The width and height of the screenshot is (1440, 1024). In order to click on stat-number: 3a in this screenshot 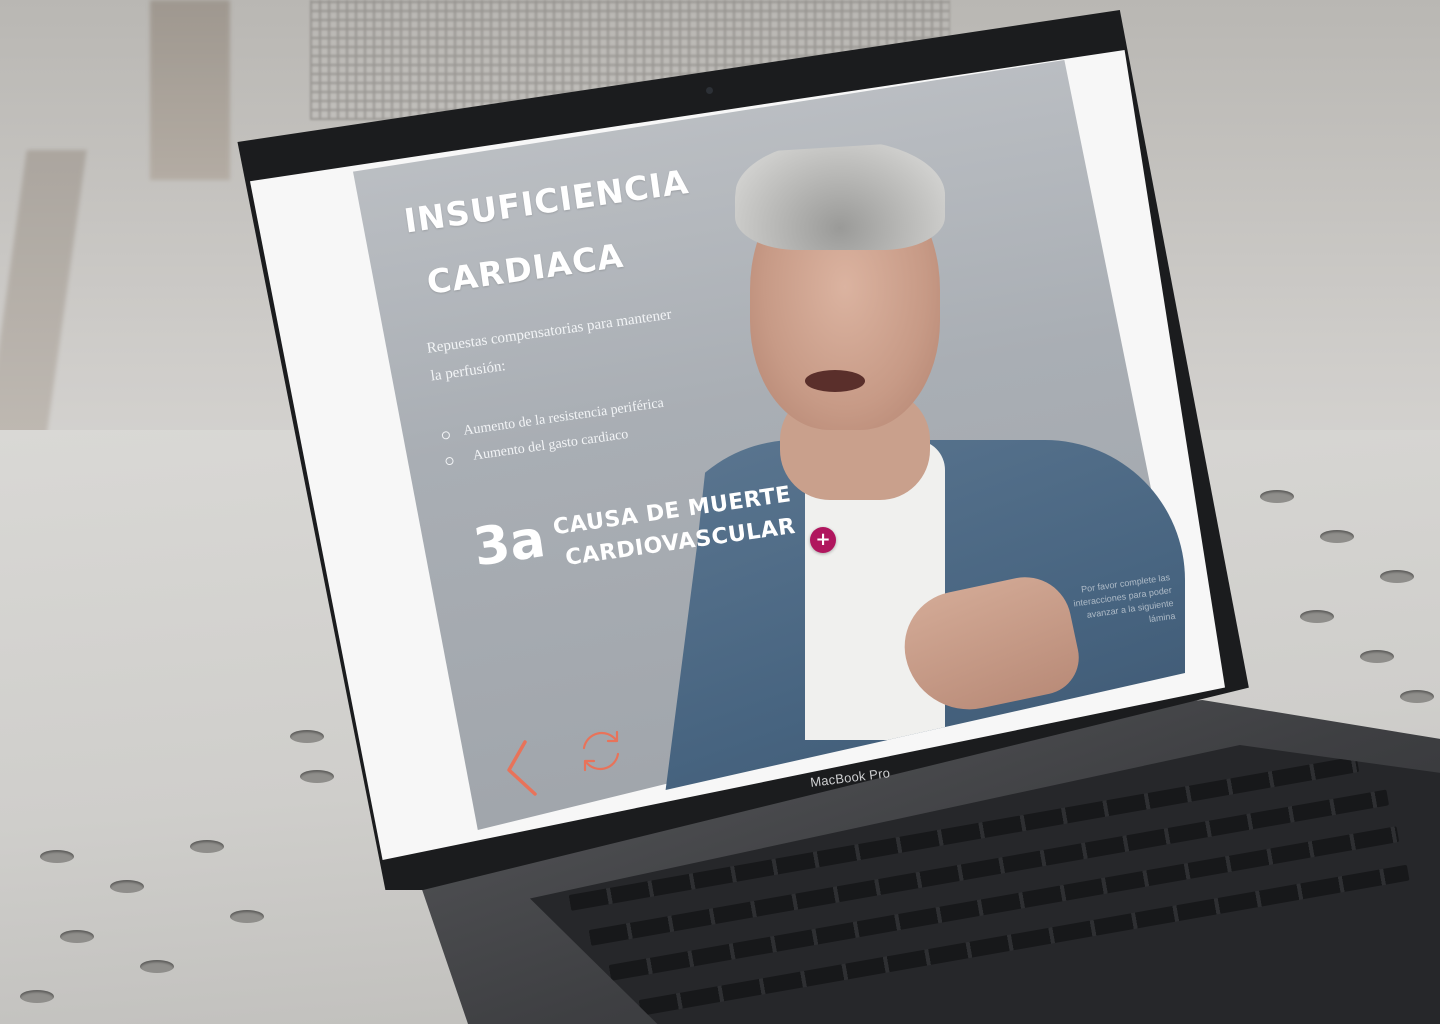, I will do `click(509, 544)`.